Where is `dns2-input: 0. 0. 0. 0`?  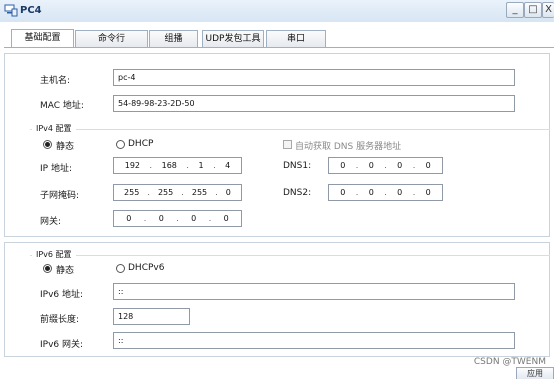
dns2-input: 0. 0. 0. 0 is located at coordinates (385, 192).